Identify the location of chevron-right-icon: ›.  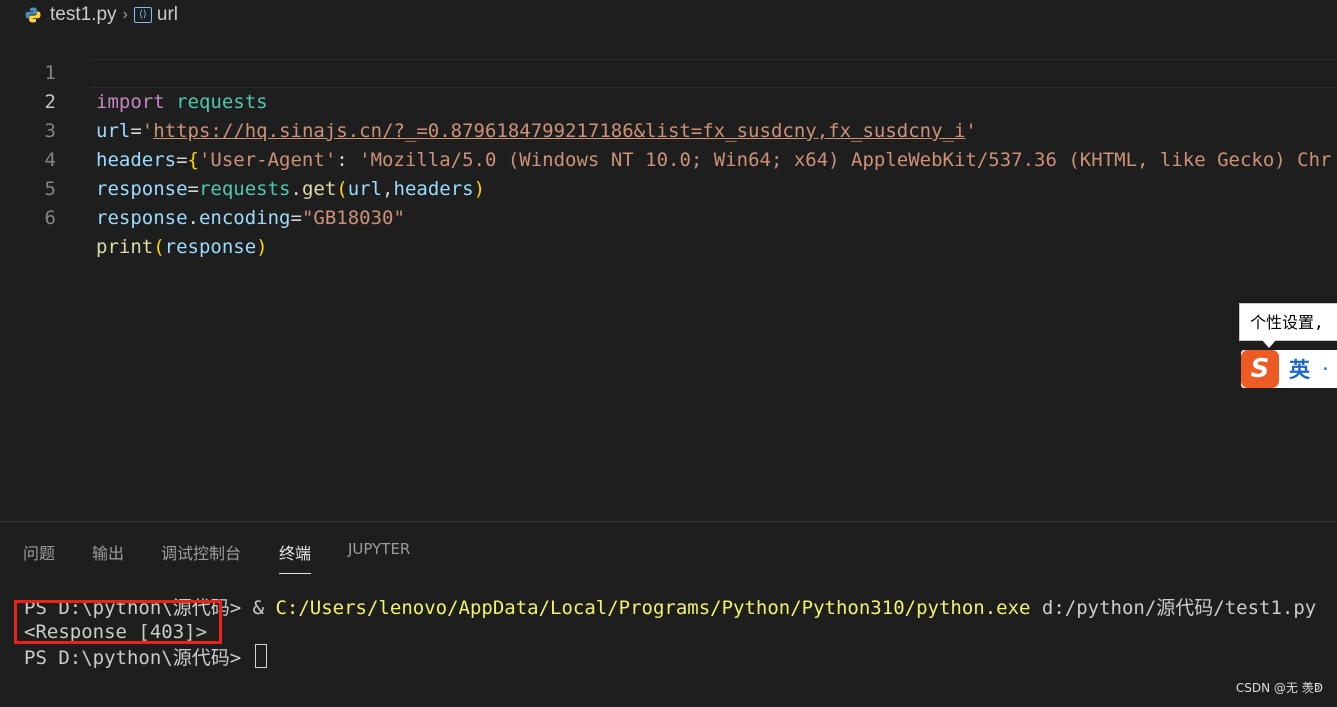
(125, 14).